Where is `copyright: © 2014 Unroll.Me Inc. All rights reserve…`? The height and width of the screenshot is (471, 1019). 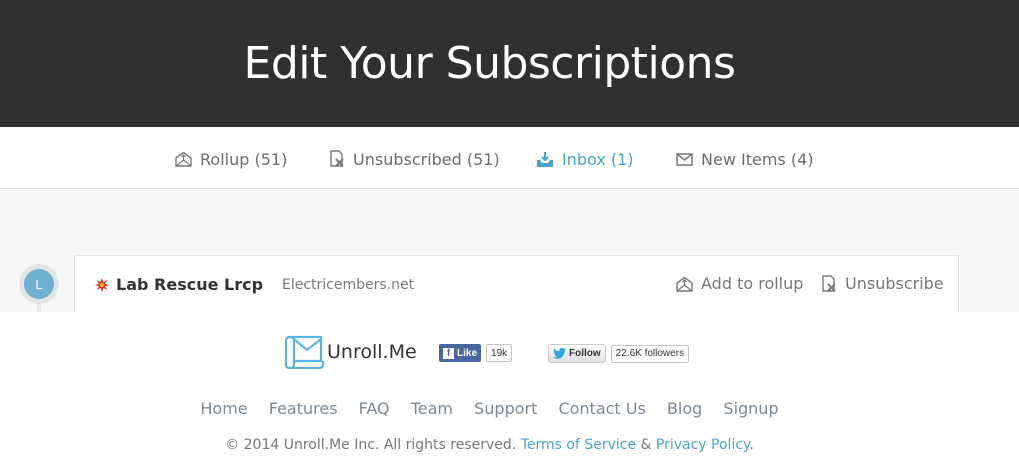
copyright: © 2014 Unroll.Me Inc. All rights reserve… is located at coordinates (489, 445).